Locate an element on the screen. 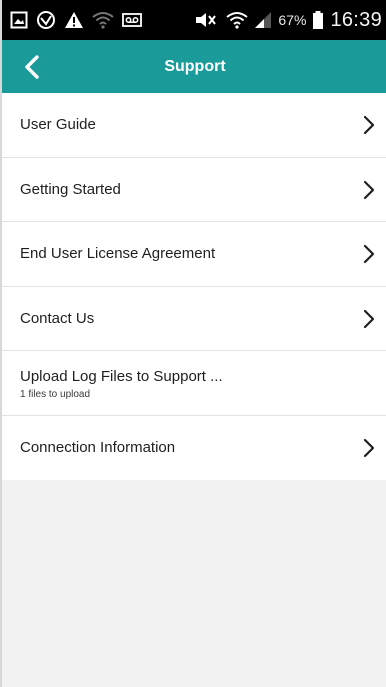 Image resolution: width=386 pixels, height=687 pixels. wifi-signal-icon is located at coordinates (237, 20).